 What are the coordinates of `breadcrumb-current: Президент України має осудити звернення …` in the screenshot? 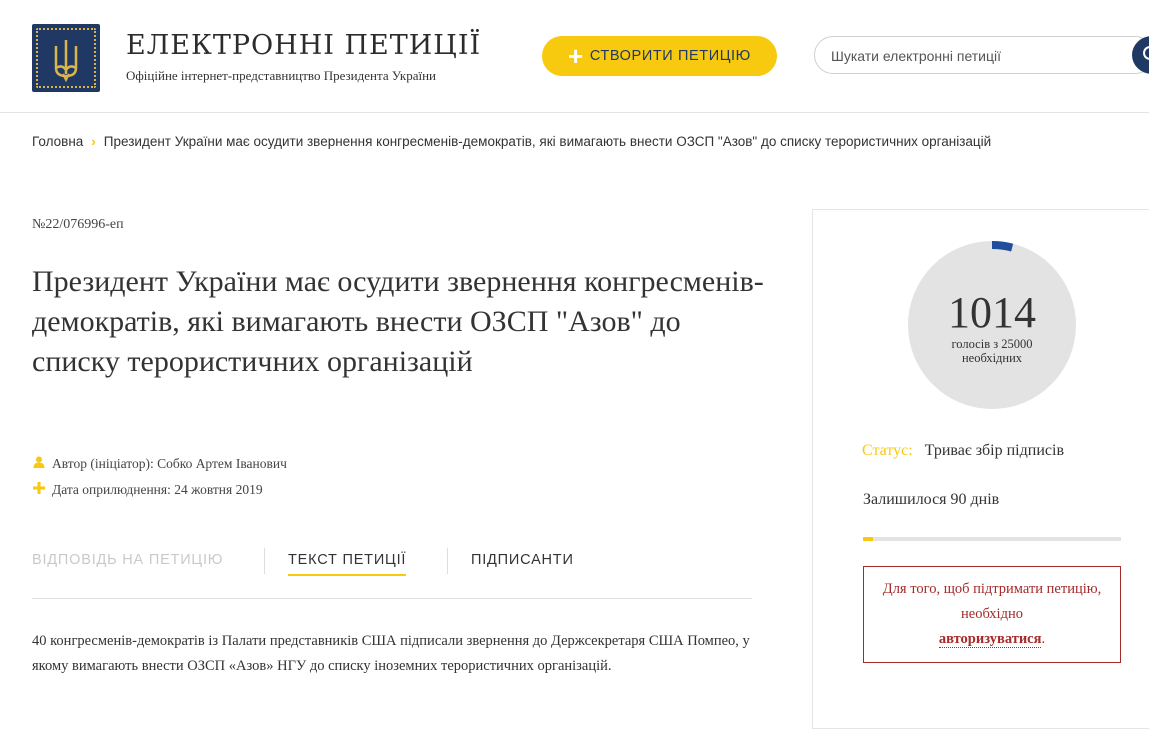 It's located at (547, 141).